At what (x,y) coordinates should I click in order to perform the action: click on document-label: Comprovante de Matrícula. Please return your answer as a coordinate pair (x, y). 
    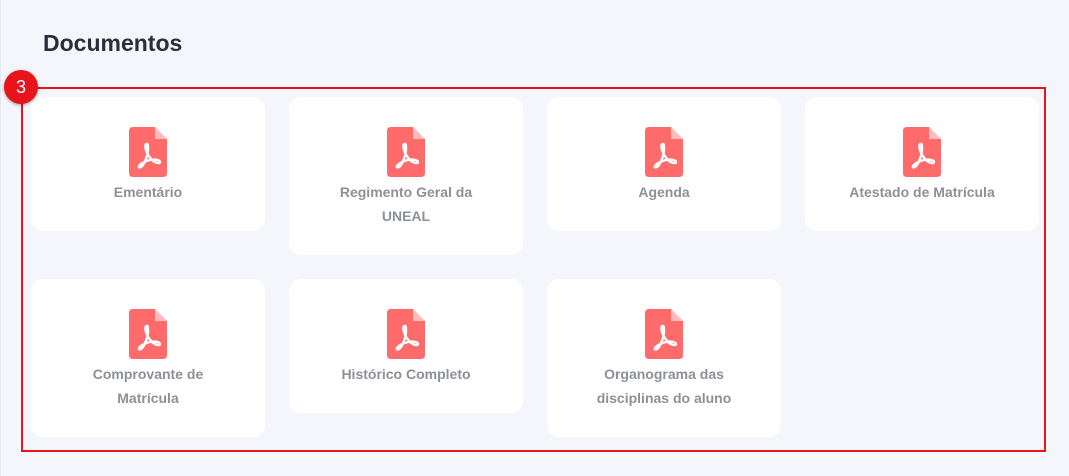
    Looking at the image, I should click on (148, 386).